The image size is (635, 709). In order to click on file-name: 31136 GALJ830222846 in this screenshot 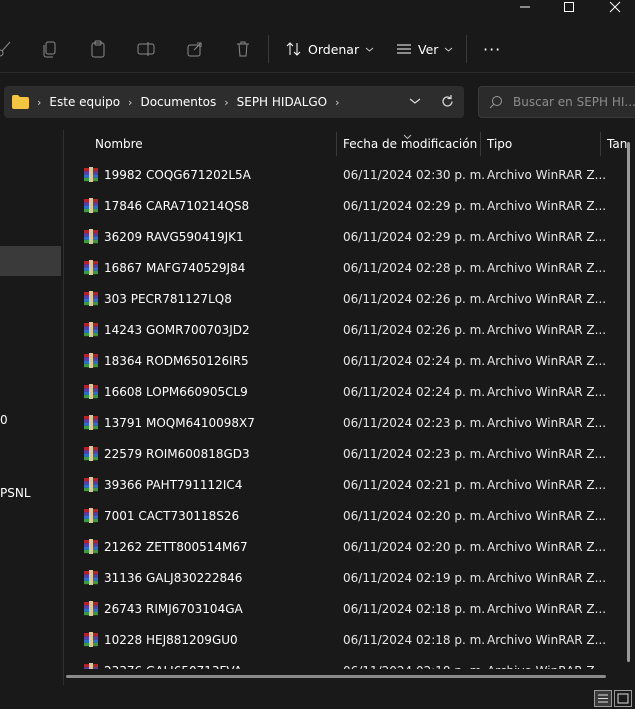, I will do `click(173, 577)`.